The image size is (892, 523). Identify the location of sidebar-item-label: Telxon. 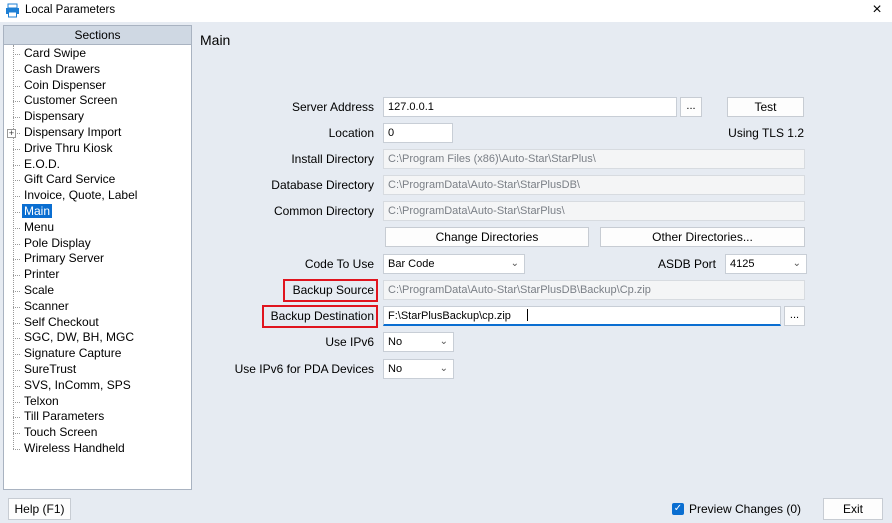
(41, 400).